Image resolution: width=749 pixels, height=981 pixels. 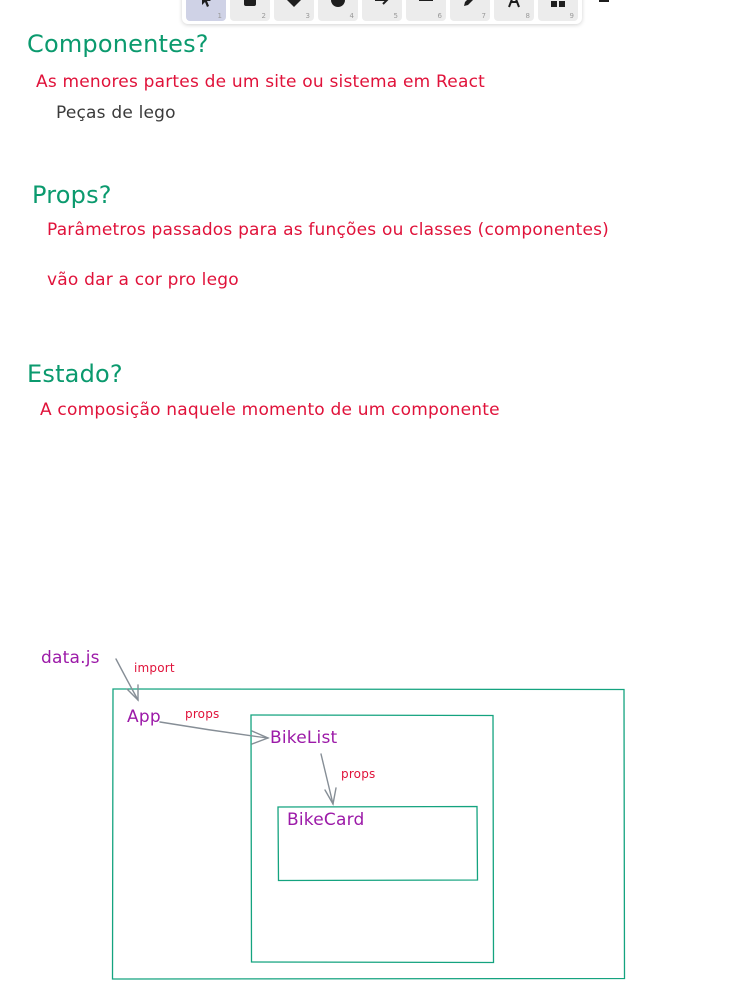 What do you see at coordinates (372, 839) in the screenshot?
I see `bikelist-box` at bounding box center [372, 839].